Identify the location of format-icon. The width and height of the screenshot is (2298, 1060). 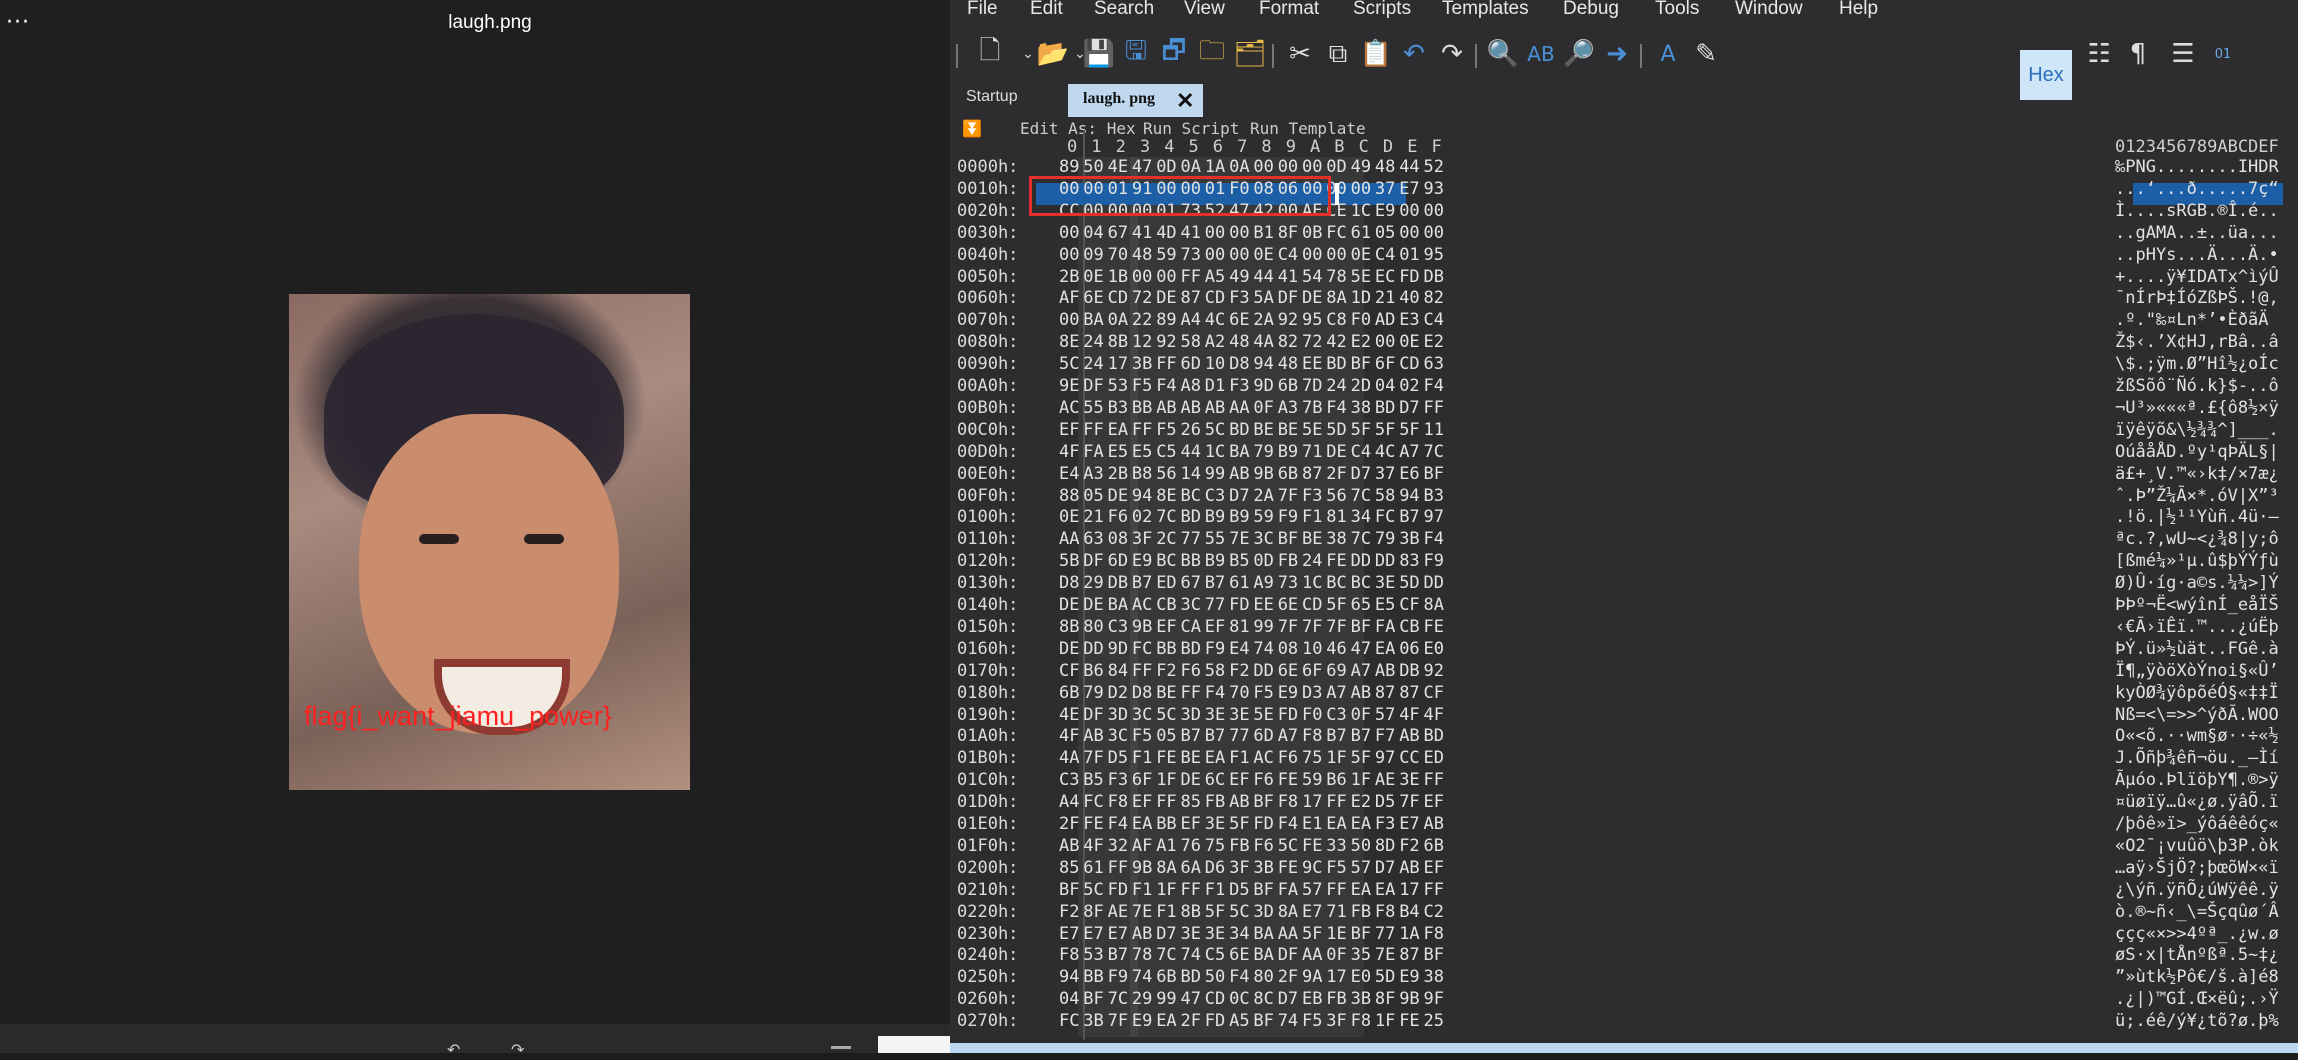
(1744, 54).